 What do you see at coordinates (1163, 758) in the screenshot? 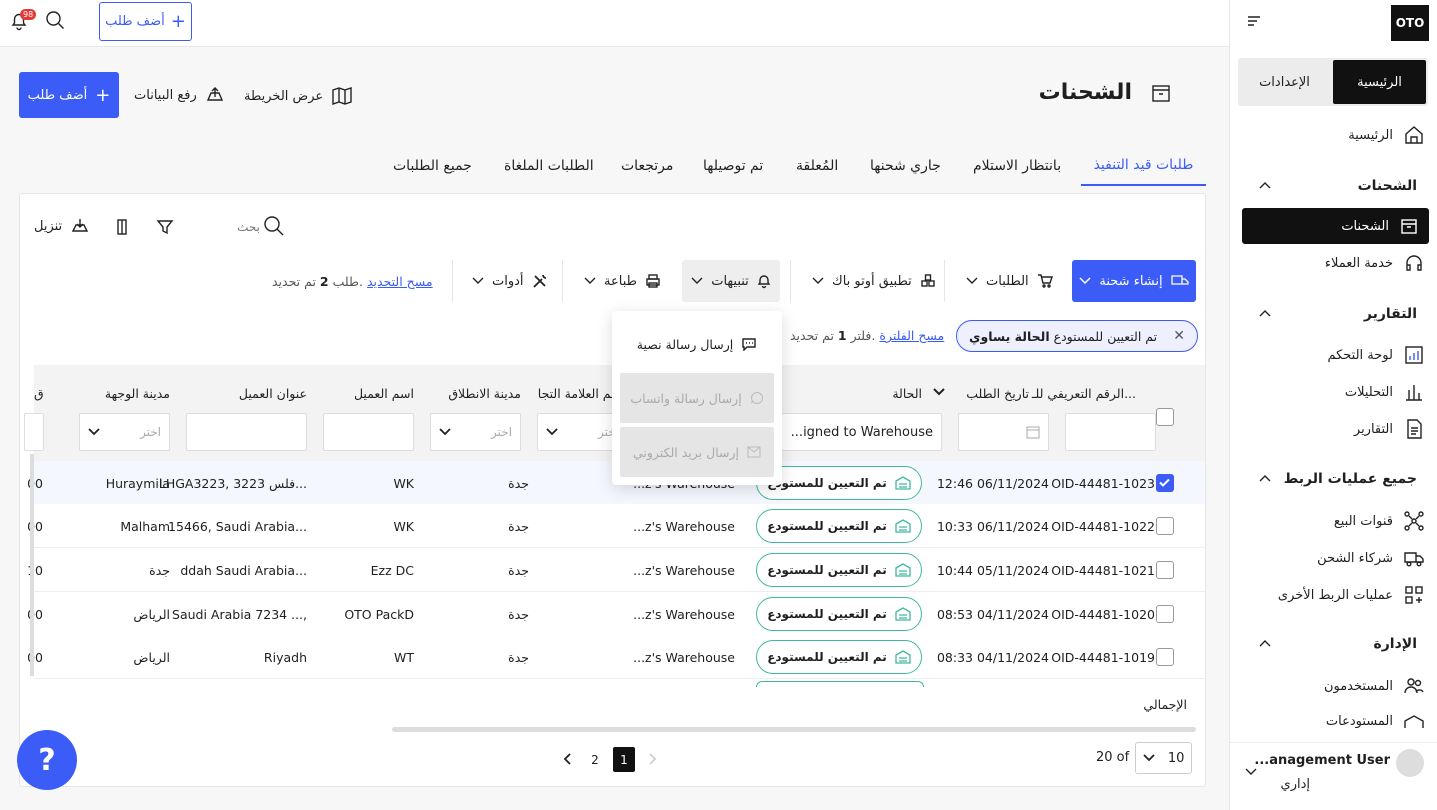
I see `page-size-select: 10` at bounding box center [1163, 758].